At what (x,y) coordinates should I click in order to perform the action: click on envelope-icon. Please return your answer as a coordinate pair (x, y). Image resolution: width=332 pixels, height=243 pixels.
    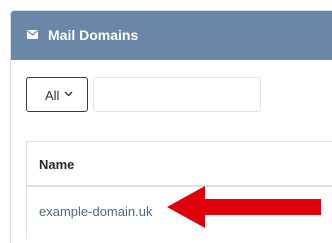
    Looking at the image, I should click on (32, 34).